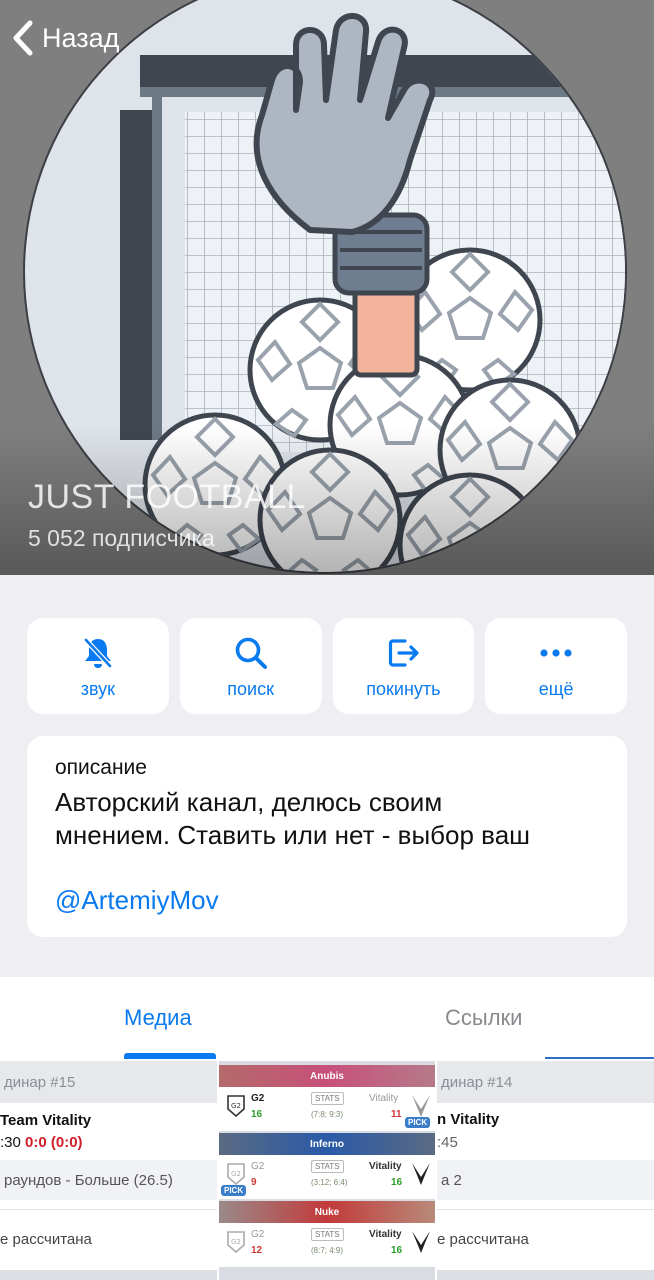 Image resolution: width=654 pixels, height=1280 pixels. I want to click on mute-button: звук, so click(98, 666).